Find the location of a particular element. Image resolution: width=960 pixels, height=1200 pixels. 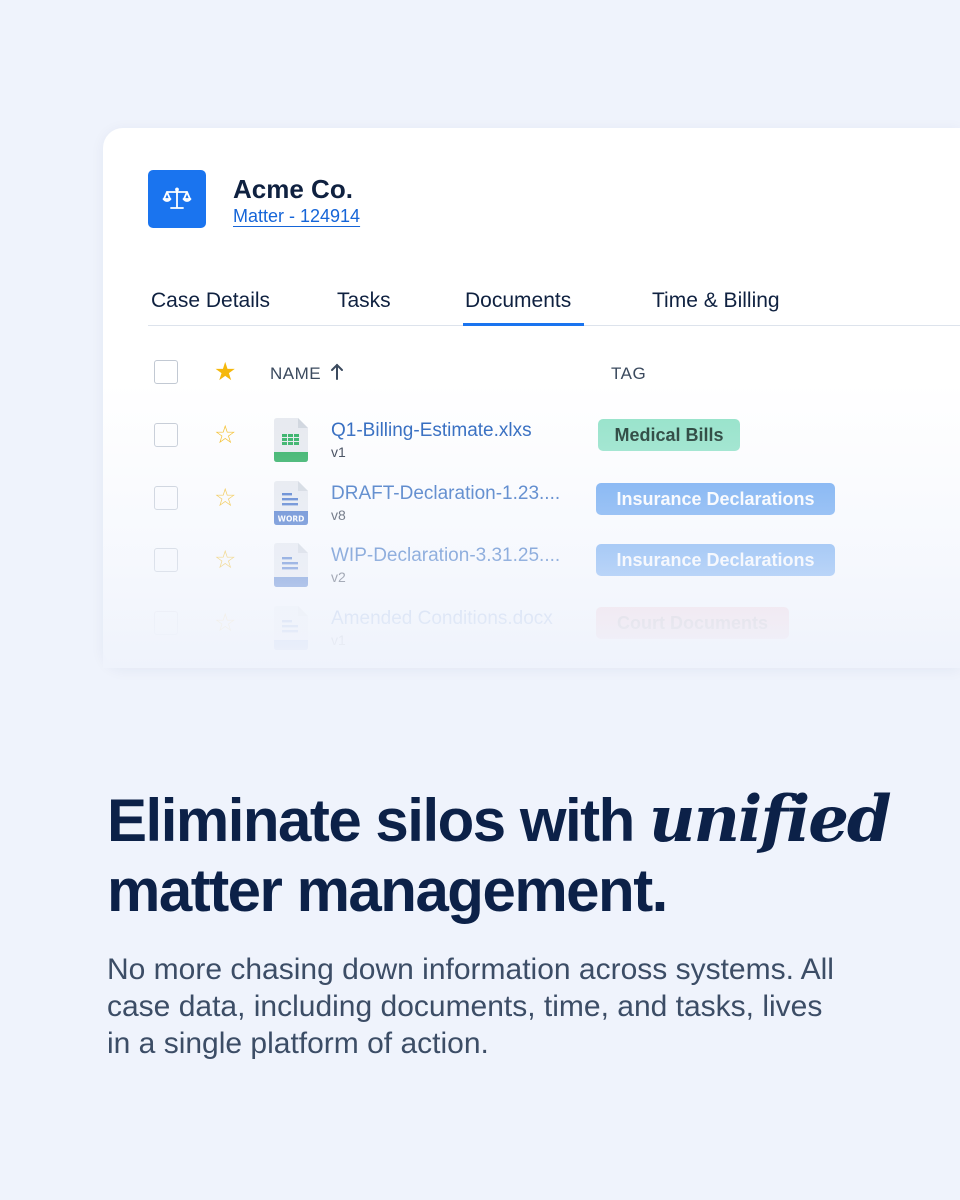

column-header-tag: TAG is located at coordinates (628, 374).